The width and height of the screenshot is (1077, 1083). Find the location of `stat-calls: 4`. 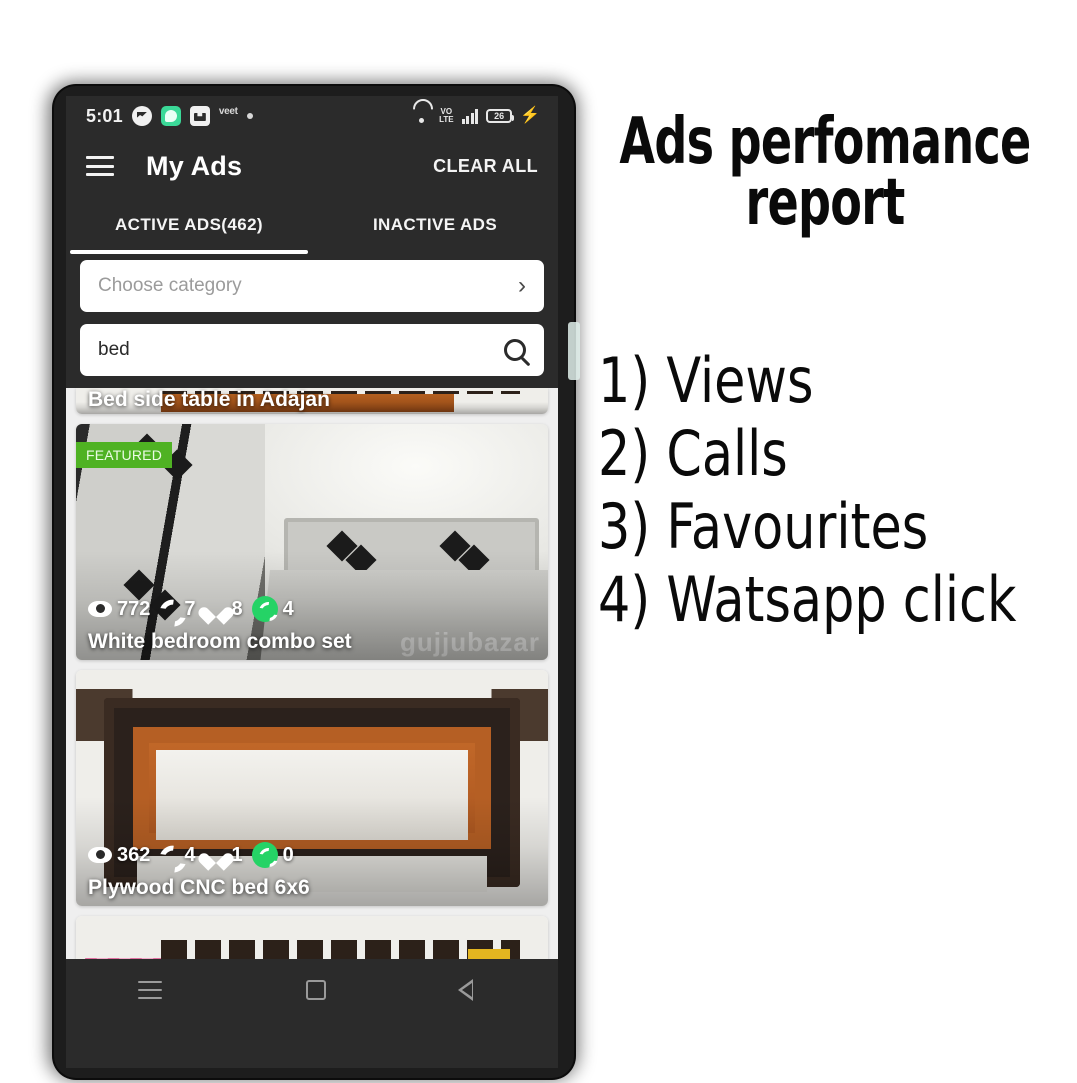

stat-calls: 4 is located at coordinates (177, 855).